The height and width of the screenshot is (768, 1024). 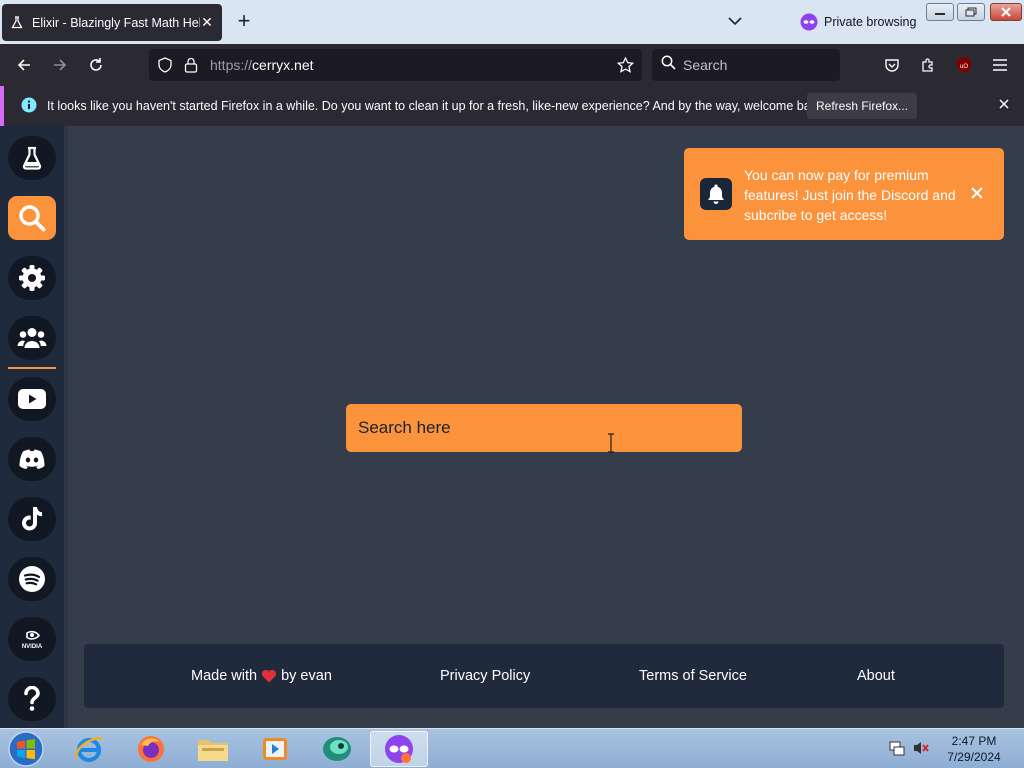 What do you see at coordinates (940, 12) in the screenshot?
I see `minimize-button` at bounding box center [940, 12].